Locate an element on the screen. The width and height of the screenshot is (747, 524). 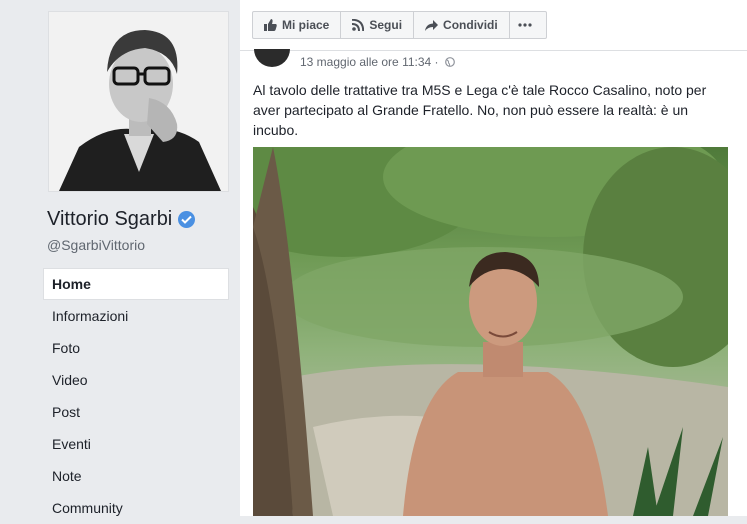
page-action-bar: Mi piace Segui Condividi is located at coordinates (493, 25).